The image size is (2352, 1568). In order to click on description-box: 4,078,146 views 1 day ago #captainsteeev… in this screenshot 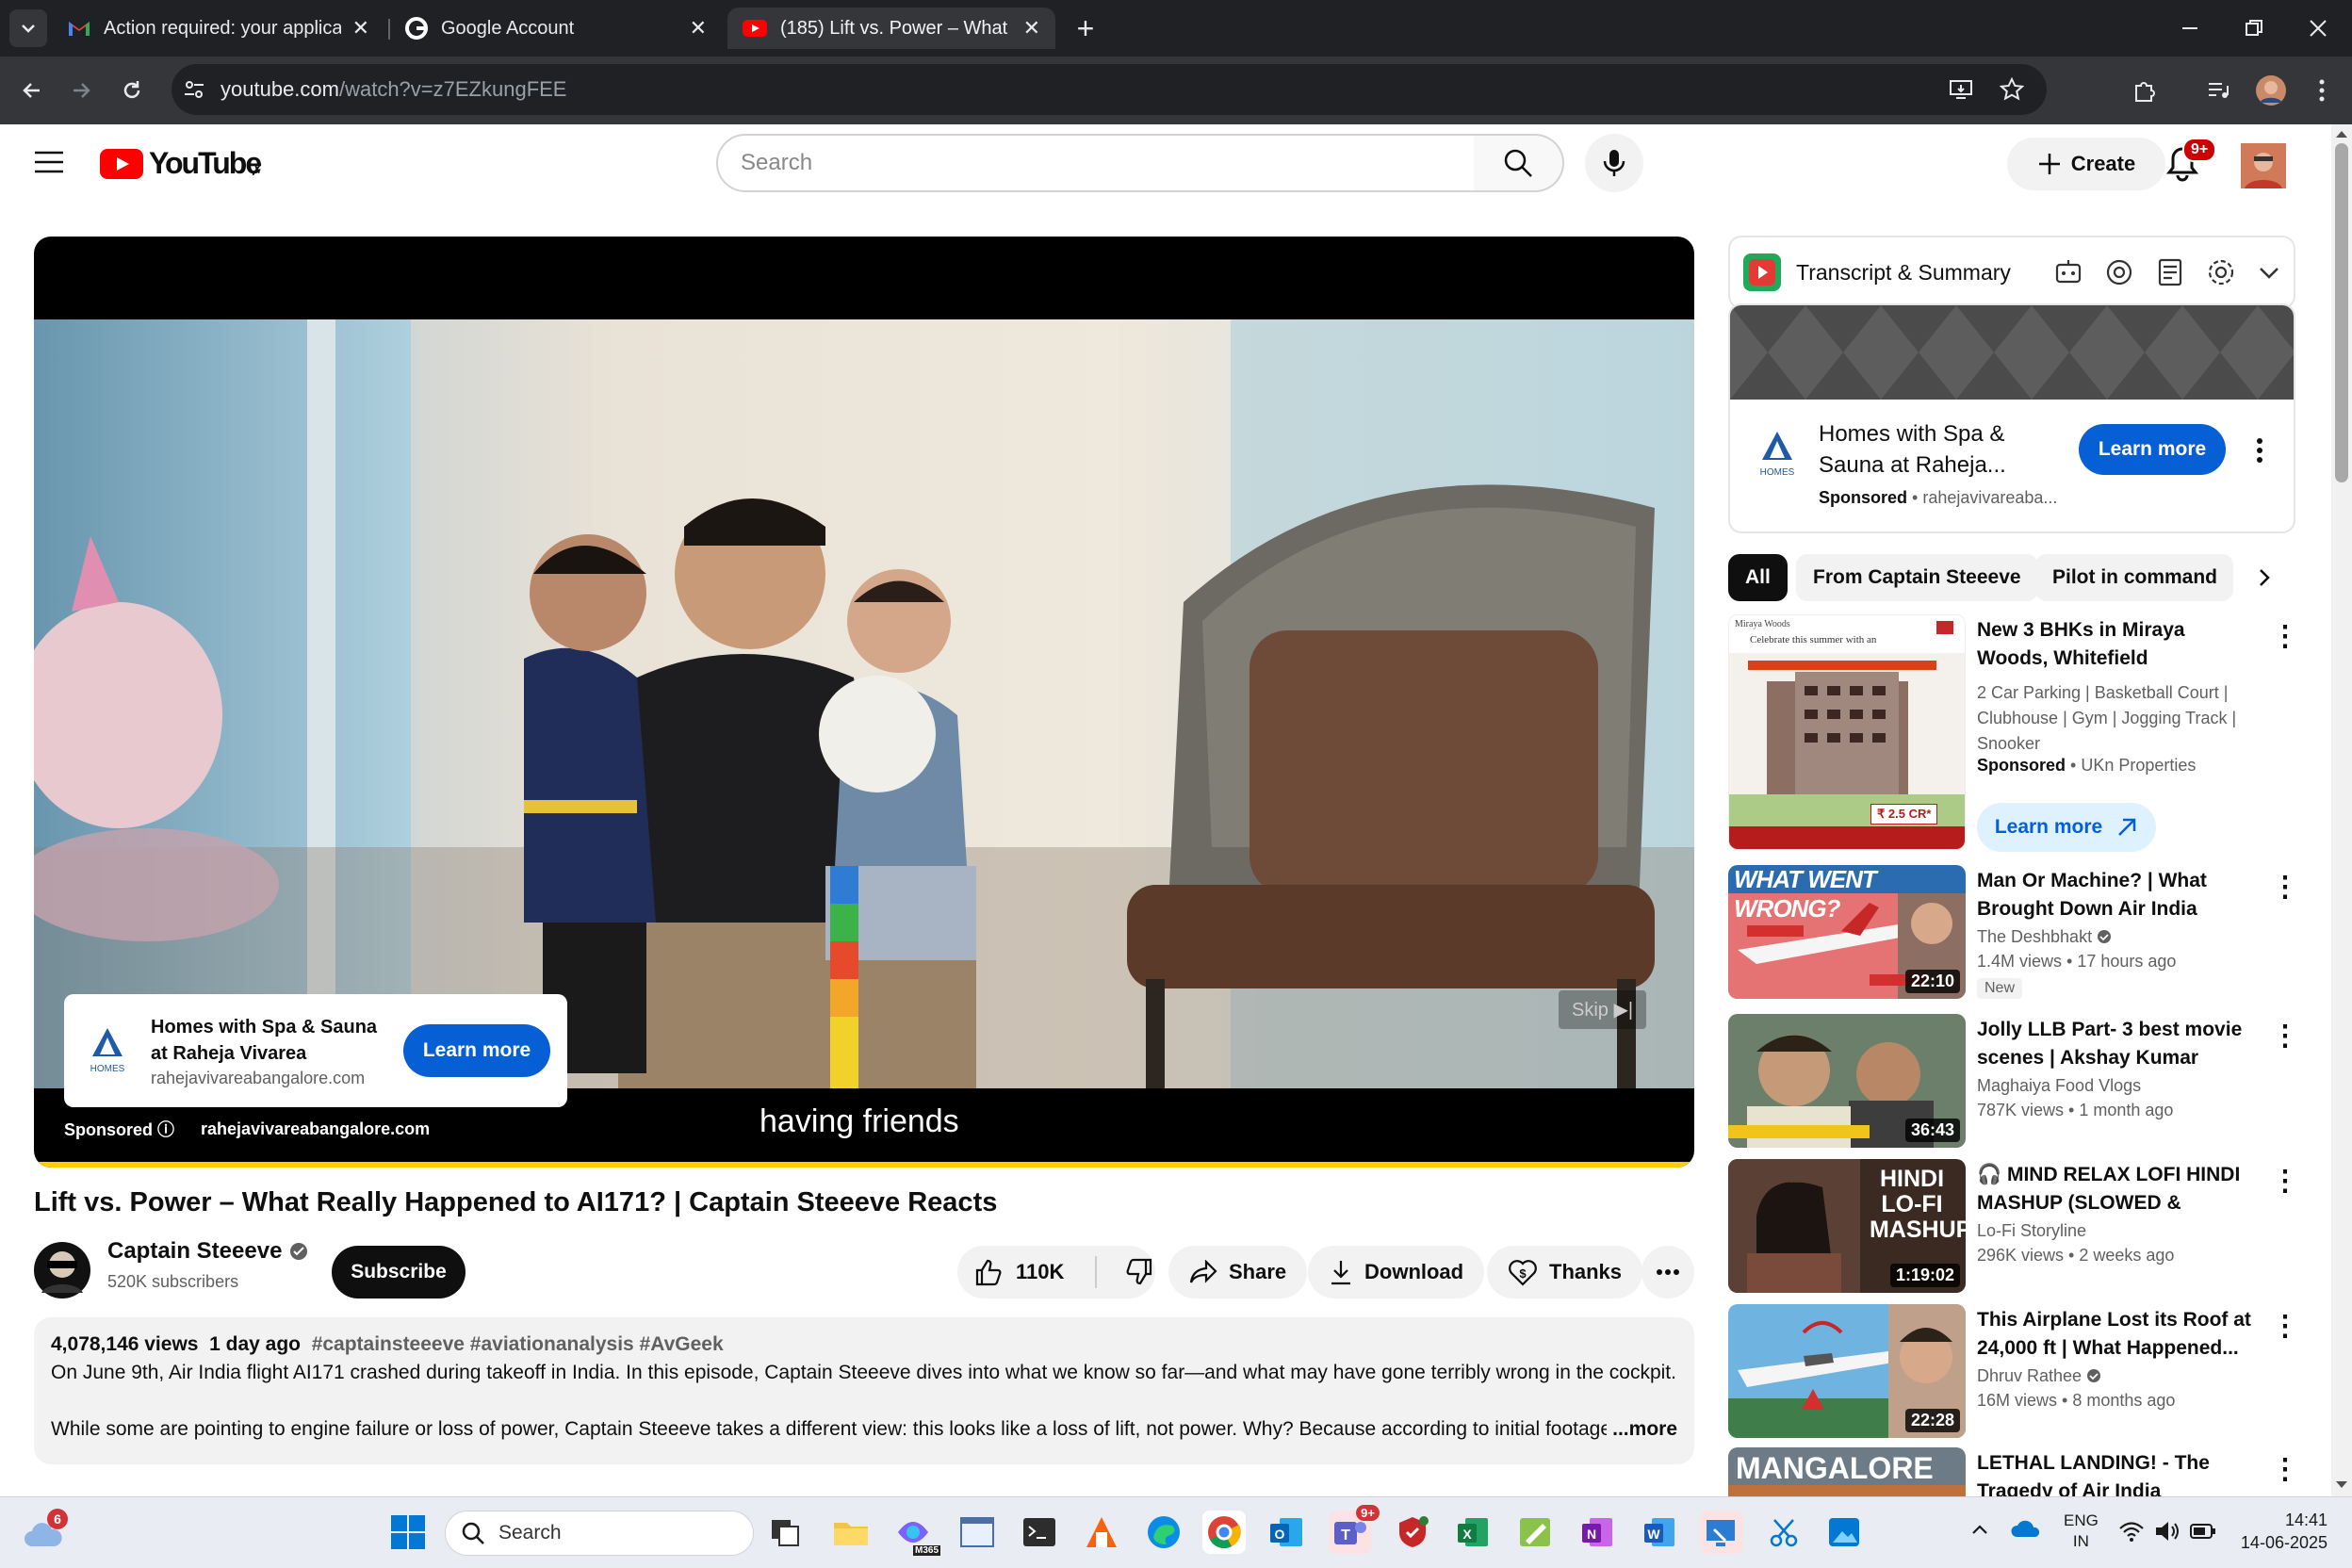, I will do `click(864, 1390)`.